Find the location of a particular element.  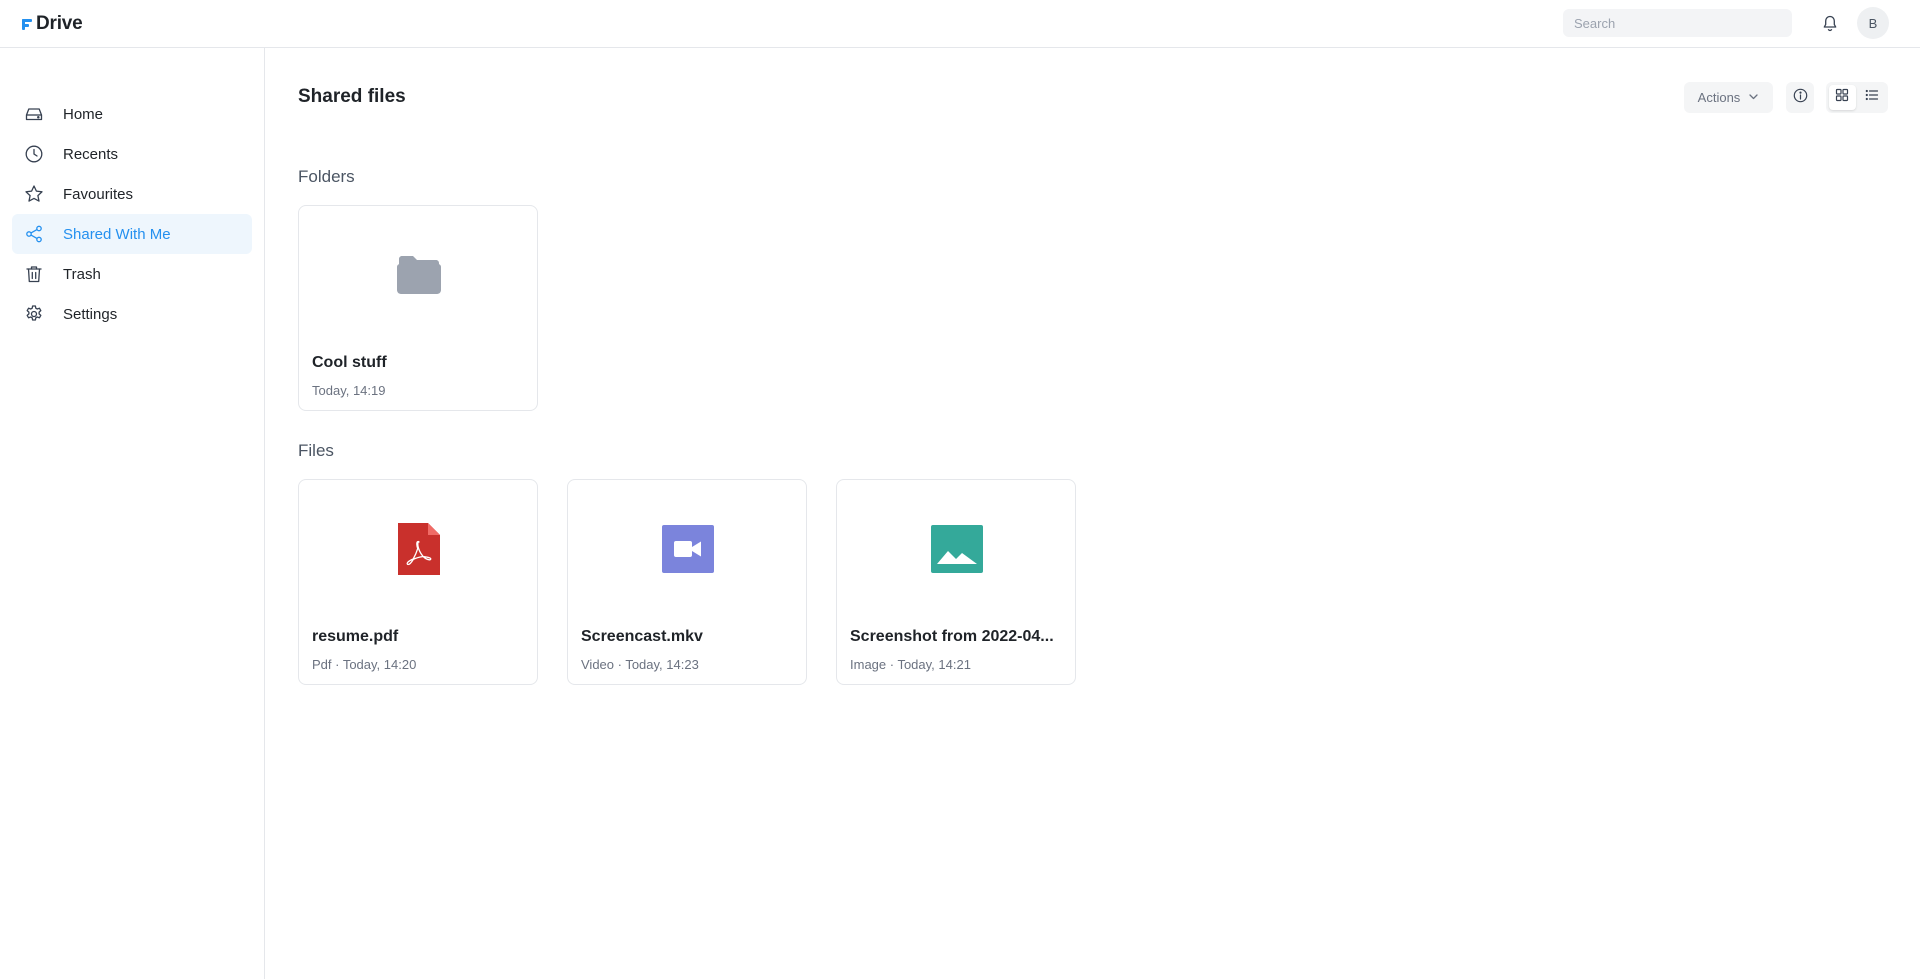

file-meta: Pdf · Today, 14:20 is located at coordinates (364, 664).